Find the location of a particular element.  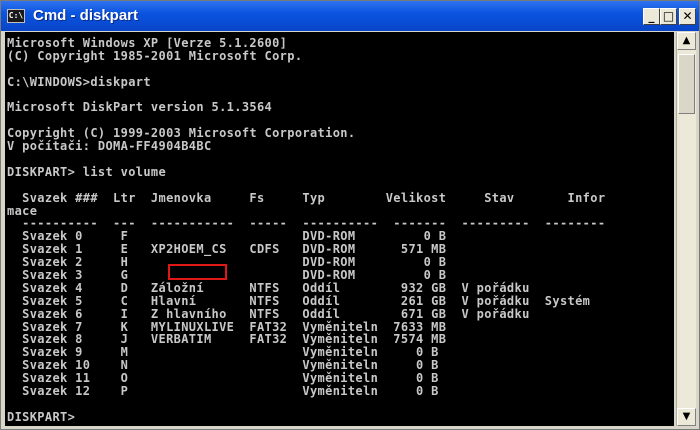

console-line: Svazek 0 F DVD-ROM 0 B is located at coordinates (227, 236).